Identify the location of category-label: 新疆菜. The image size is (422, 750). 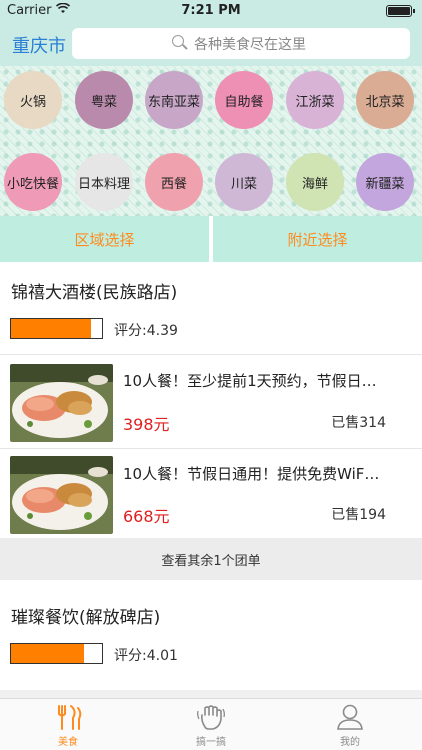
(385, 184).